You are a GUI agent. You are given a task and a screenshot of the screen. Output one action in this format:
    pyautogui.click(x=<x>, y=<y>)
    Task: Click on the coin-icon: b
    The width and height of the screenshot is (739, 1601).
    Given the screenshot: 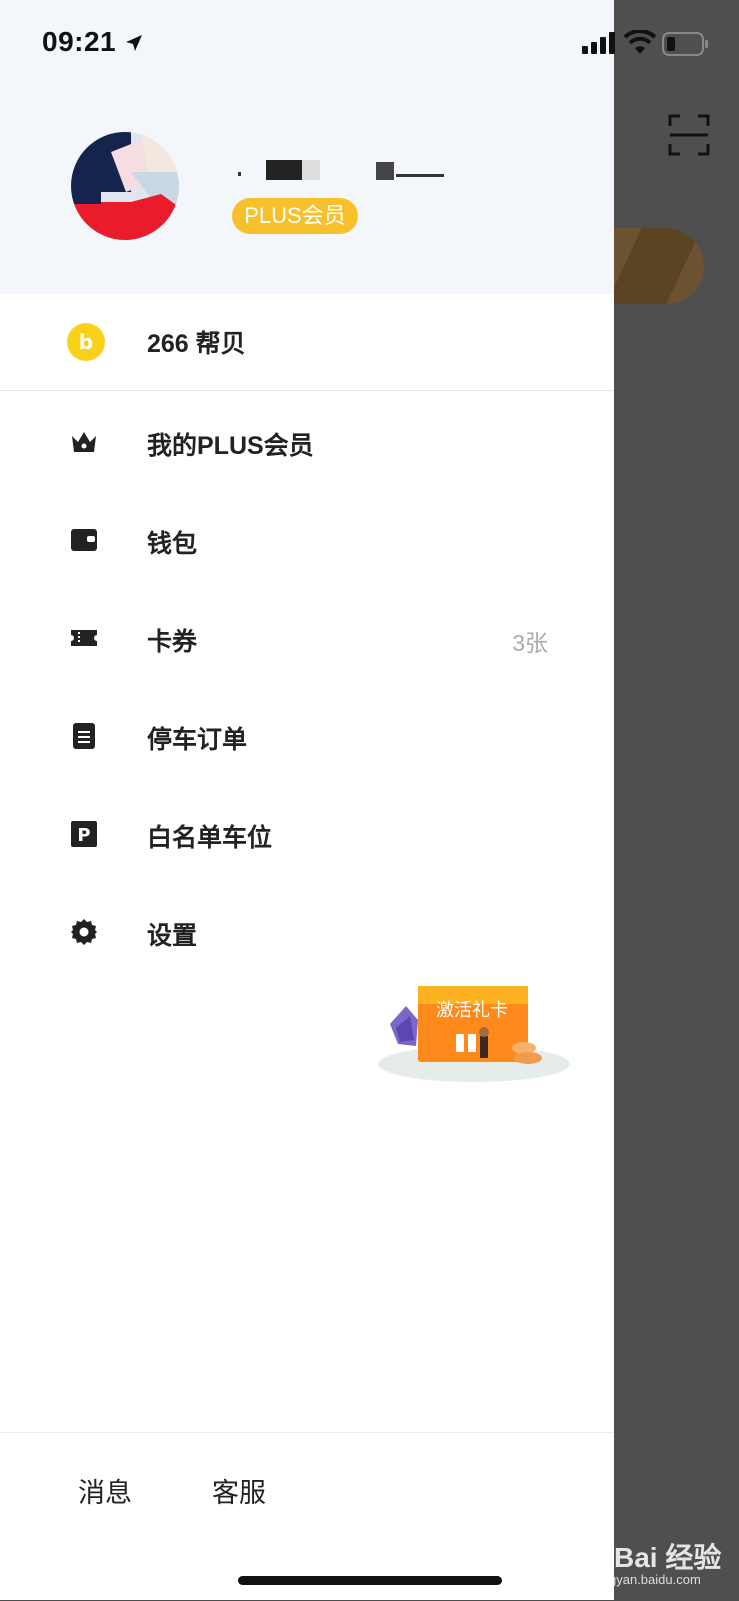 What is the action you would take?
    pyautogui.click(x=86, y=342)
    